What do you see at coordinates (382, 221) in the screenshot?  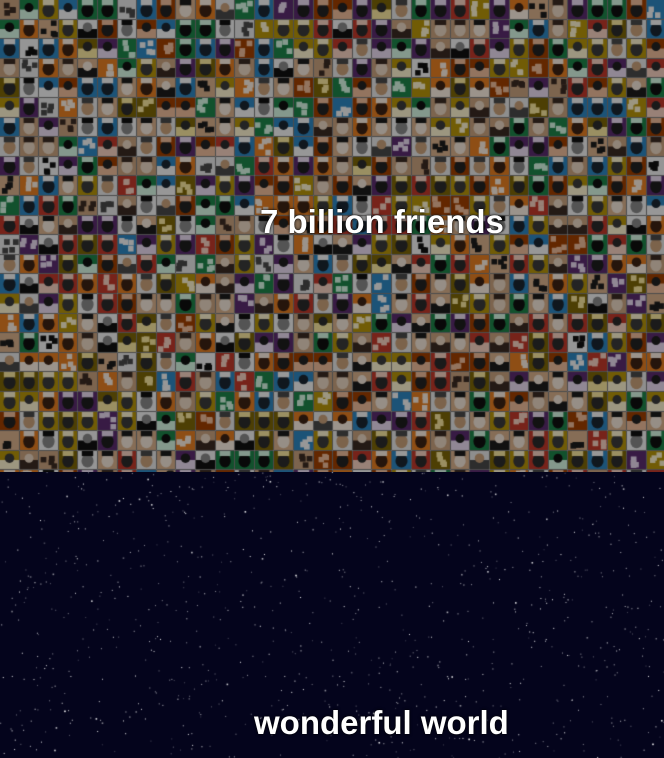 I see `headline-top: 7 billion friends` at bounding box center [382, 221].